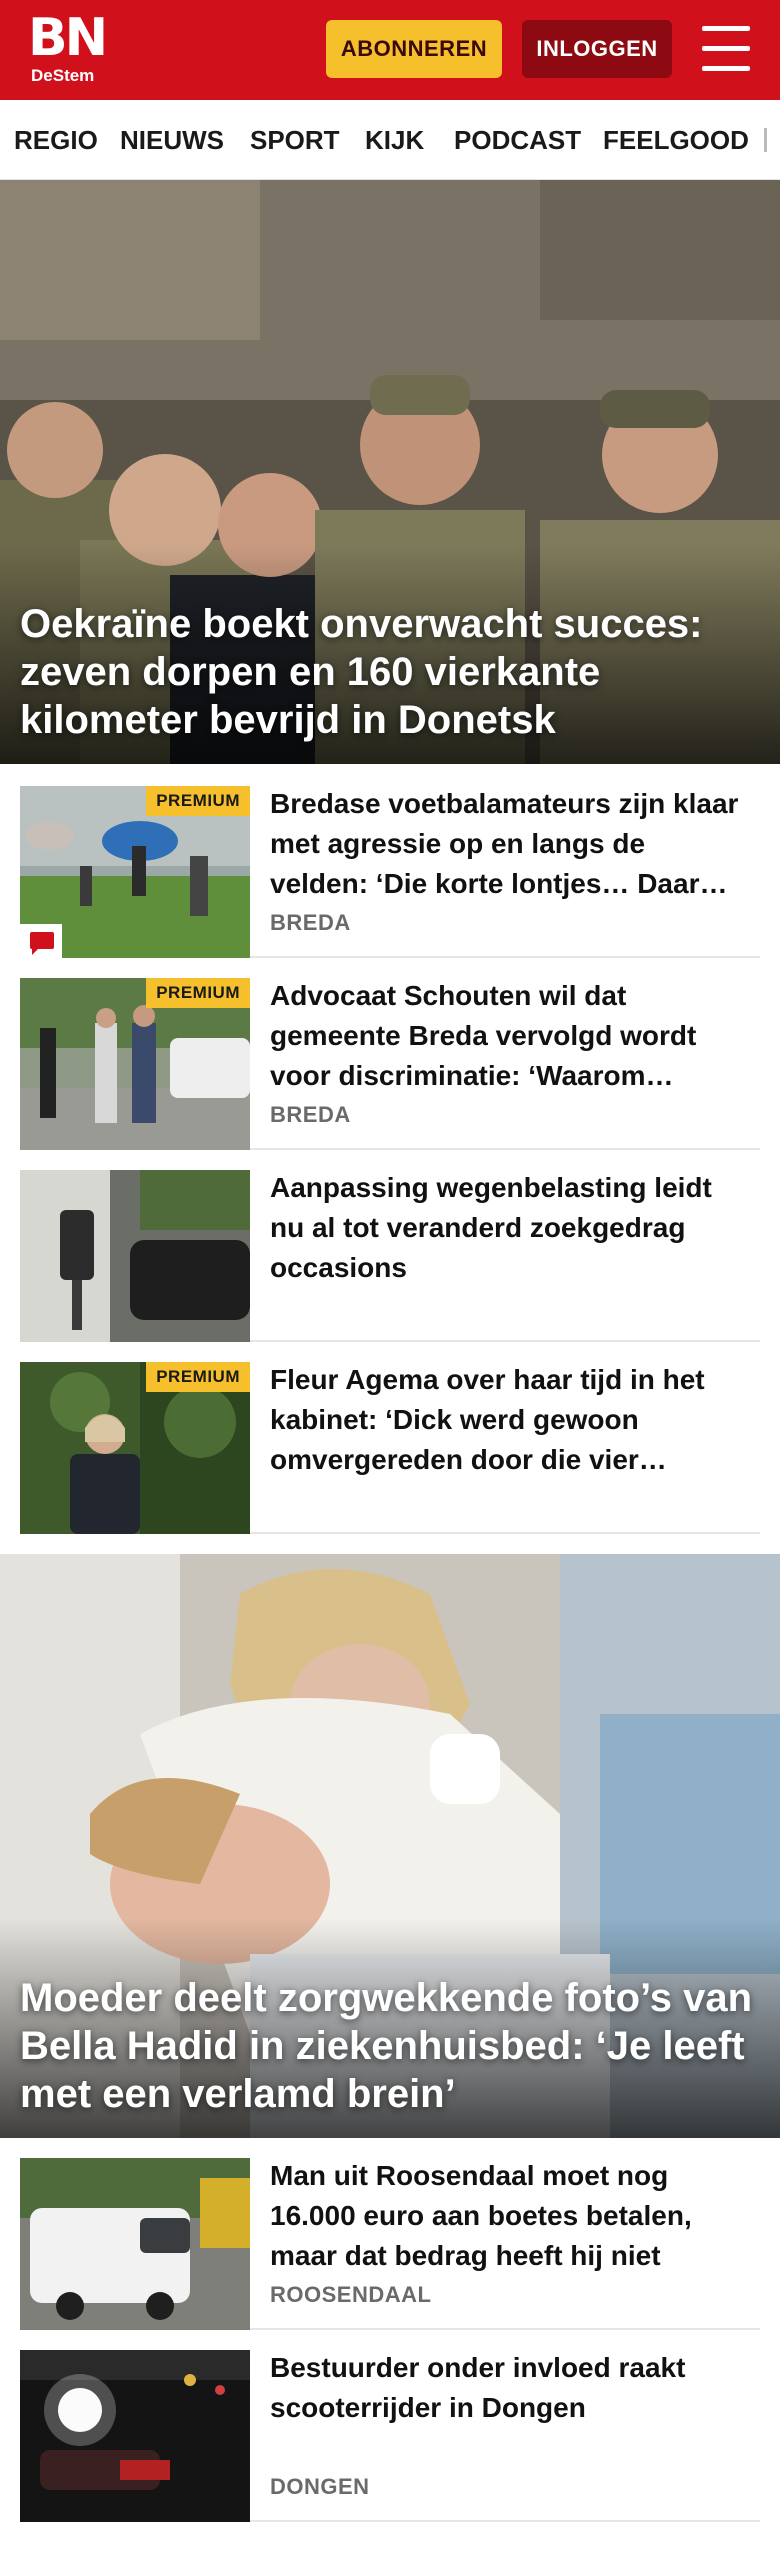 The image size is (780, 2560). I want to click on site-header: BN DeStem ABONNEREN INLOGGEN, so click(390, 50).